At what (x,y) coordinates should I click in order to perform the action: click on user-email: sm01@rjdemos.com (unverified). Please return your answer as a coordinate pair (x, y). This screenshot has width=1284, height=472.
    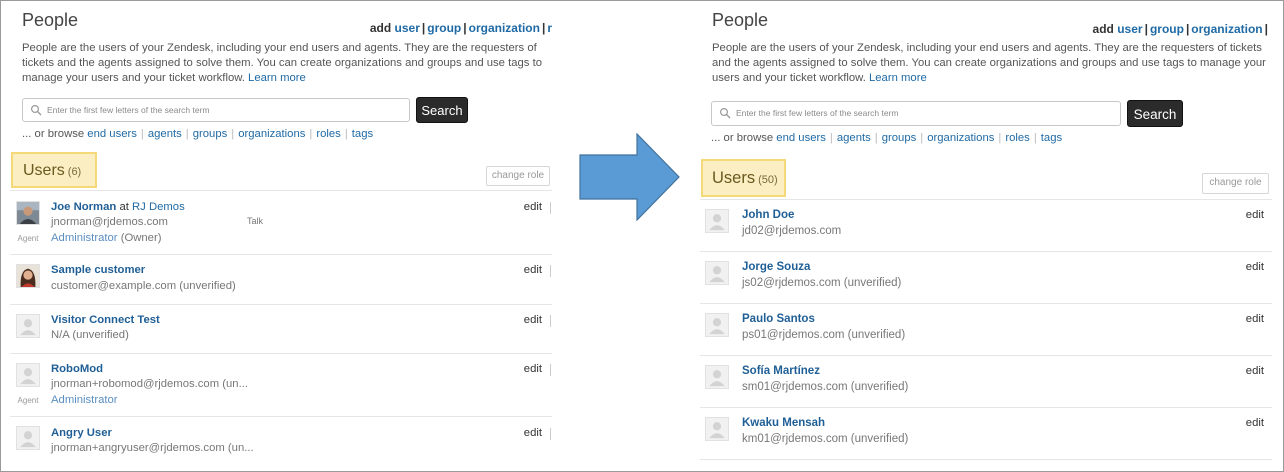
    Looking at the image, I should click on (825, 387).